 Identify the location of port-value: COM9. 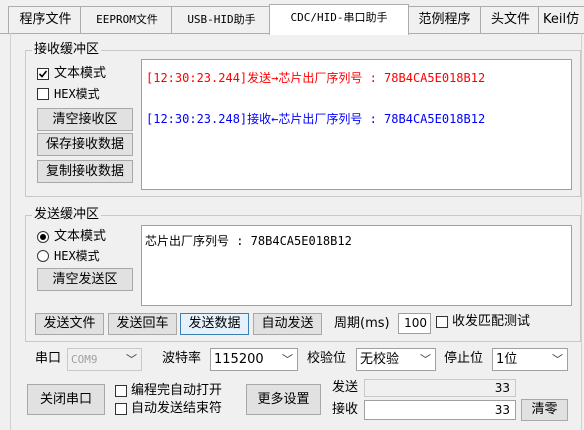
(84, 359).